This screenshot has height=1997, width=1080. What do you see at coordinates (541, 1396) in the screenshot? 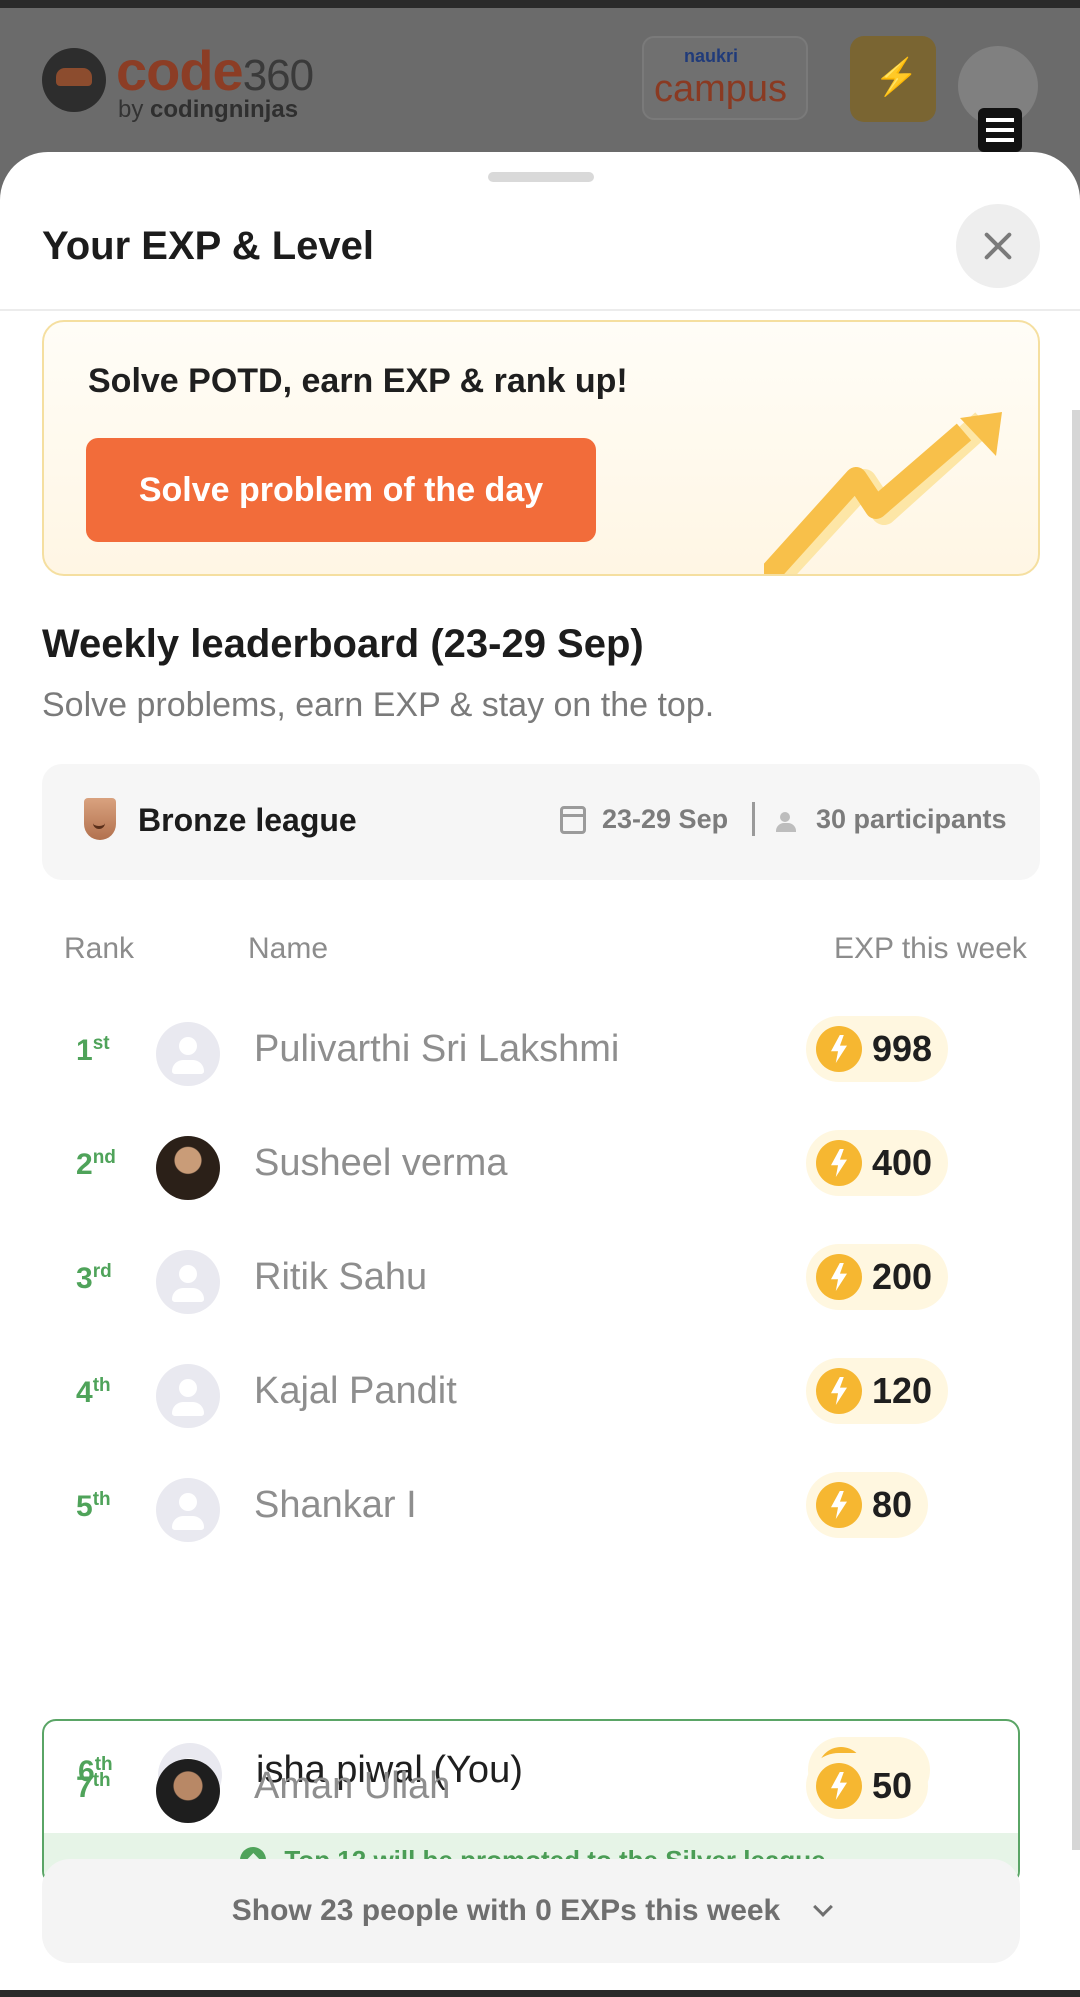
I see `table-row: 4th Kajal Pandit 120` at bounding box center [541, 1396].